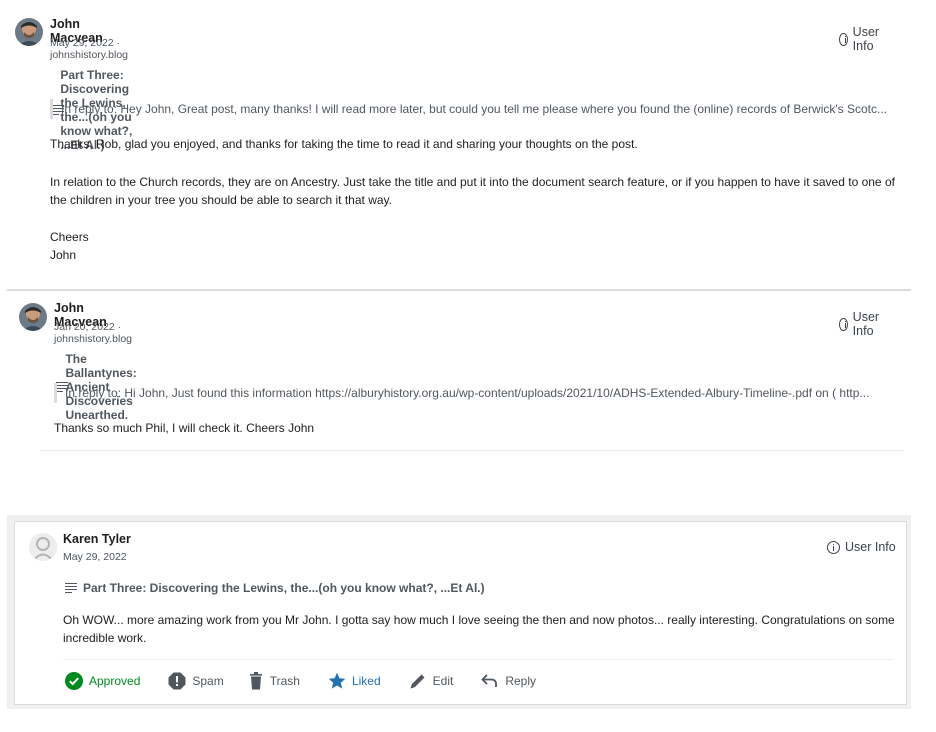  What do you see at coordinates (521, 681) in the screenshot?
I see `reply-label: Reply` at bounding box center [521, 681].